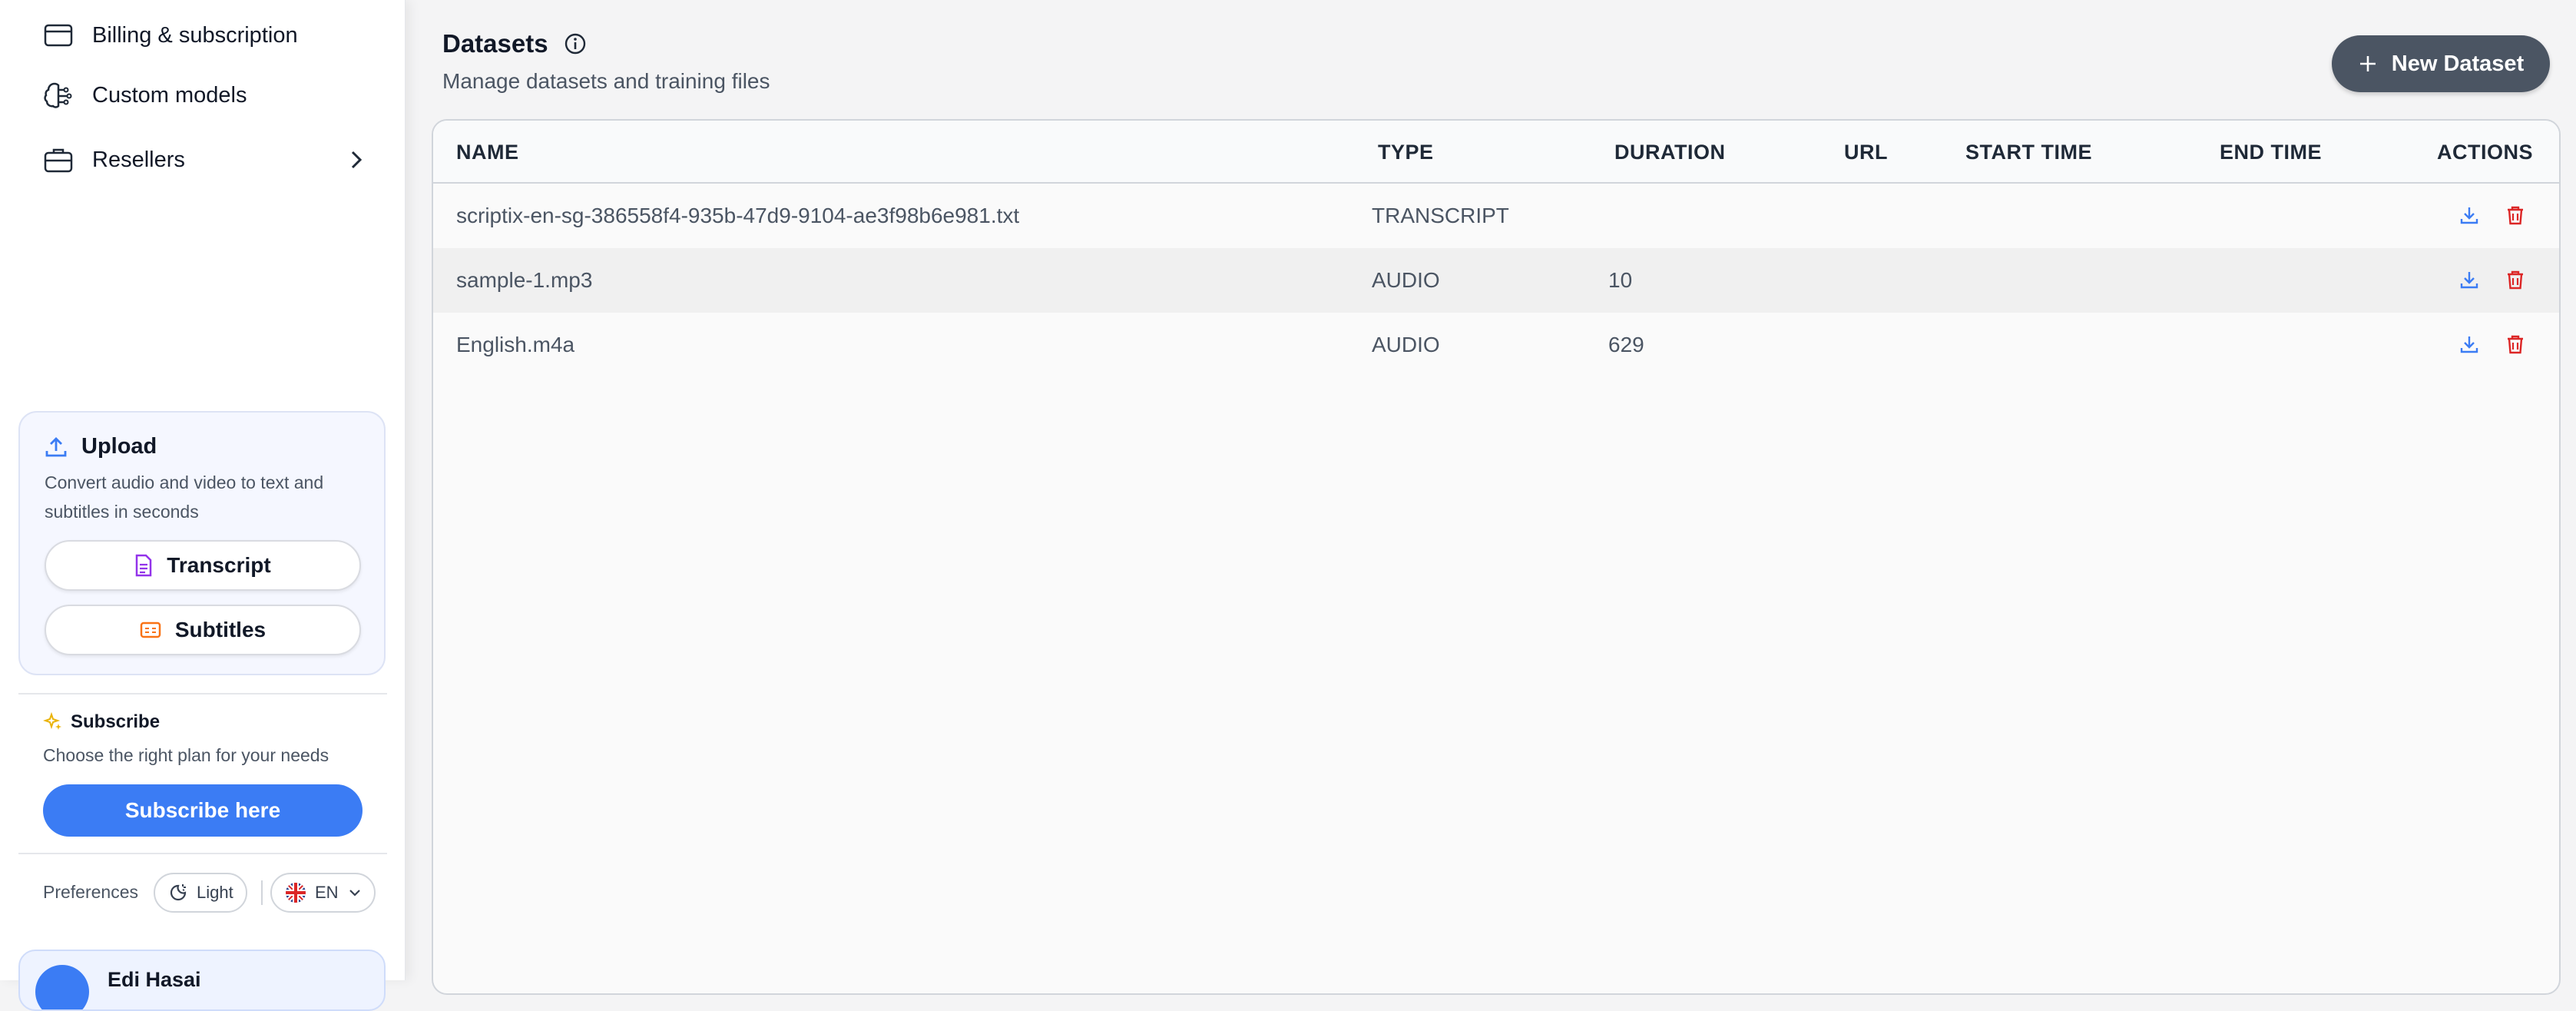  I want to click on column-header-end-time: END TIME, so click(2271, 152).